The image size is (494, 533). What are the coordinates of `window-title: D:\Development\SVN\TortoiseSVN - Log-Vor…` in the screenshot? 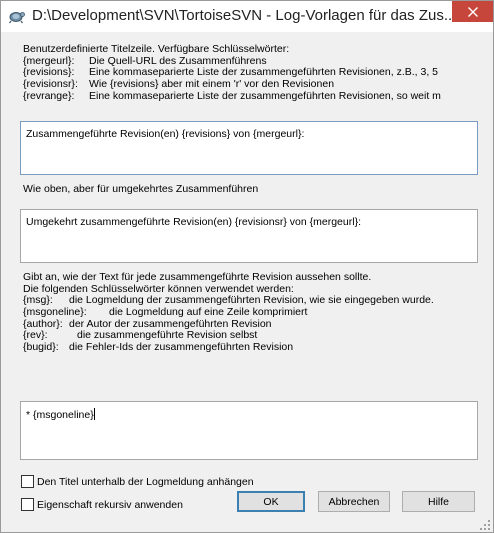 It's located at (242, 15).